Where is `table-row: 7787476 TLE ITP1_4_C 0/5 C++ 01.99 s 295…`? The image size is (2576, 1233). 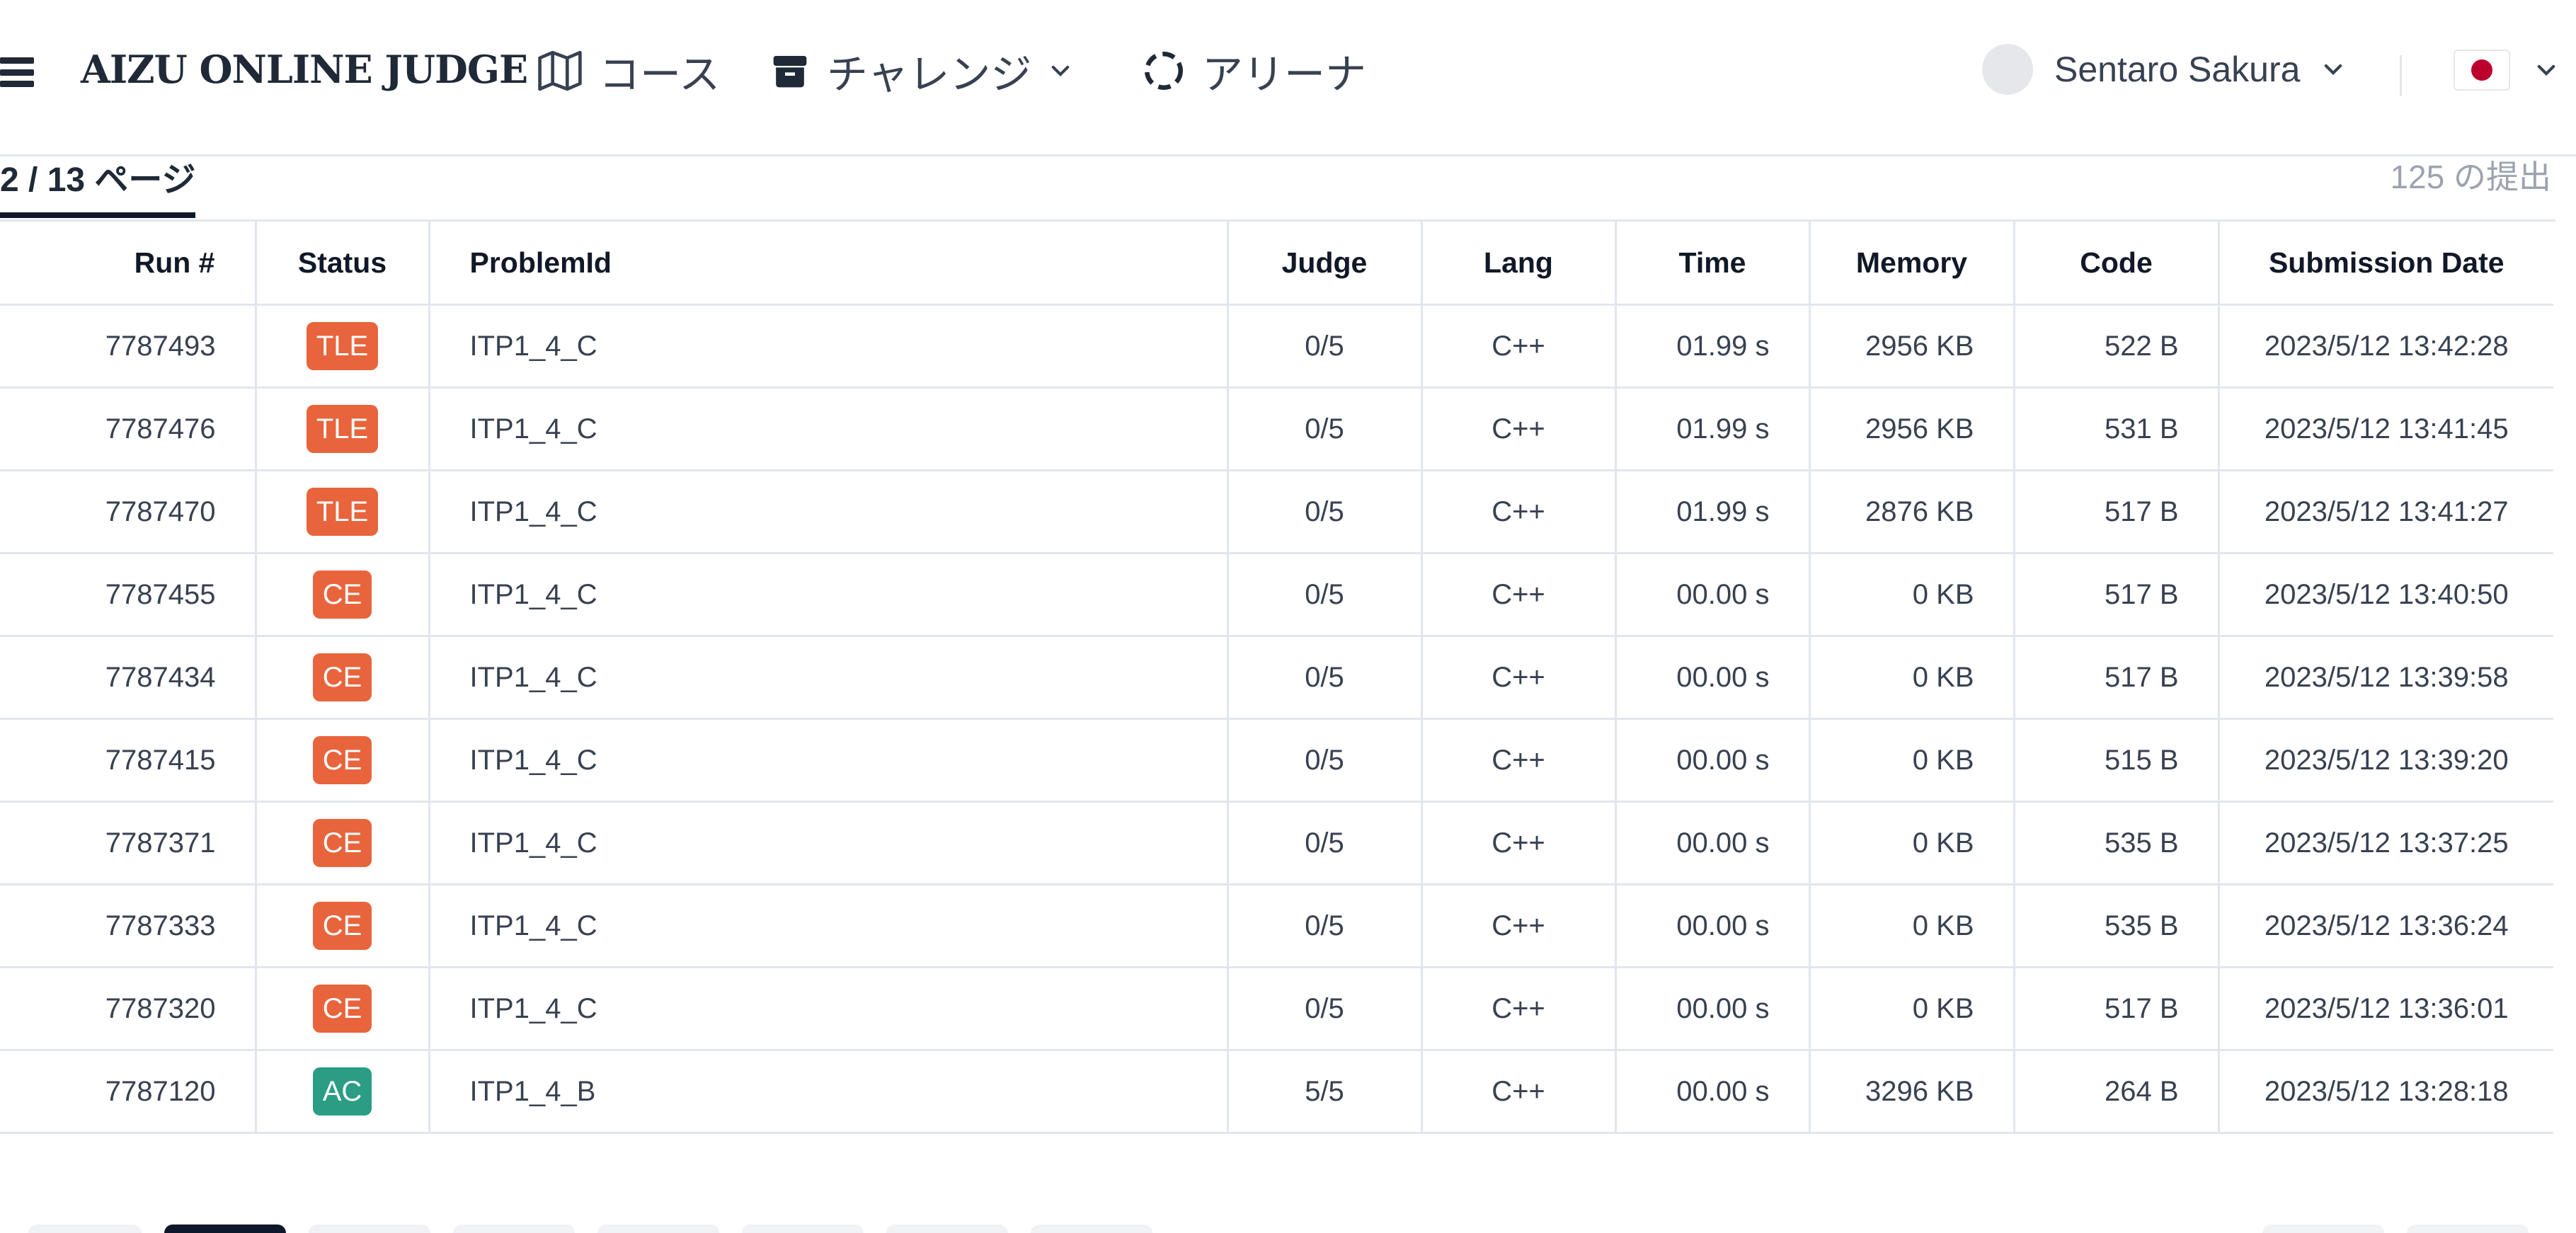
table-row: 7787476 TLE ITP1_4_C 0/5 C++ 01.99 s 295… is located at coordinates (1276, 429).